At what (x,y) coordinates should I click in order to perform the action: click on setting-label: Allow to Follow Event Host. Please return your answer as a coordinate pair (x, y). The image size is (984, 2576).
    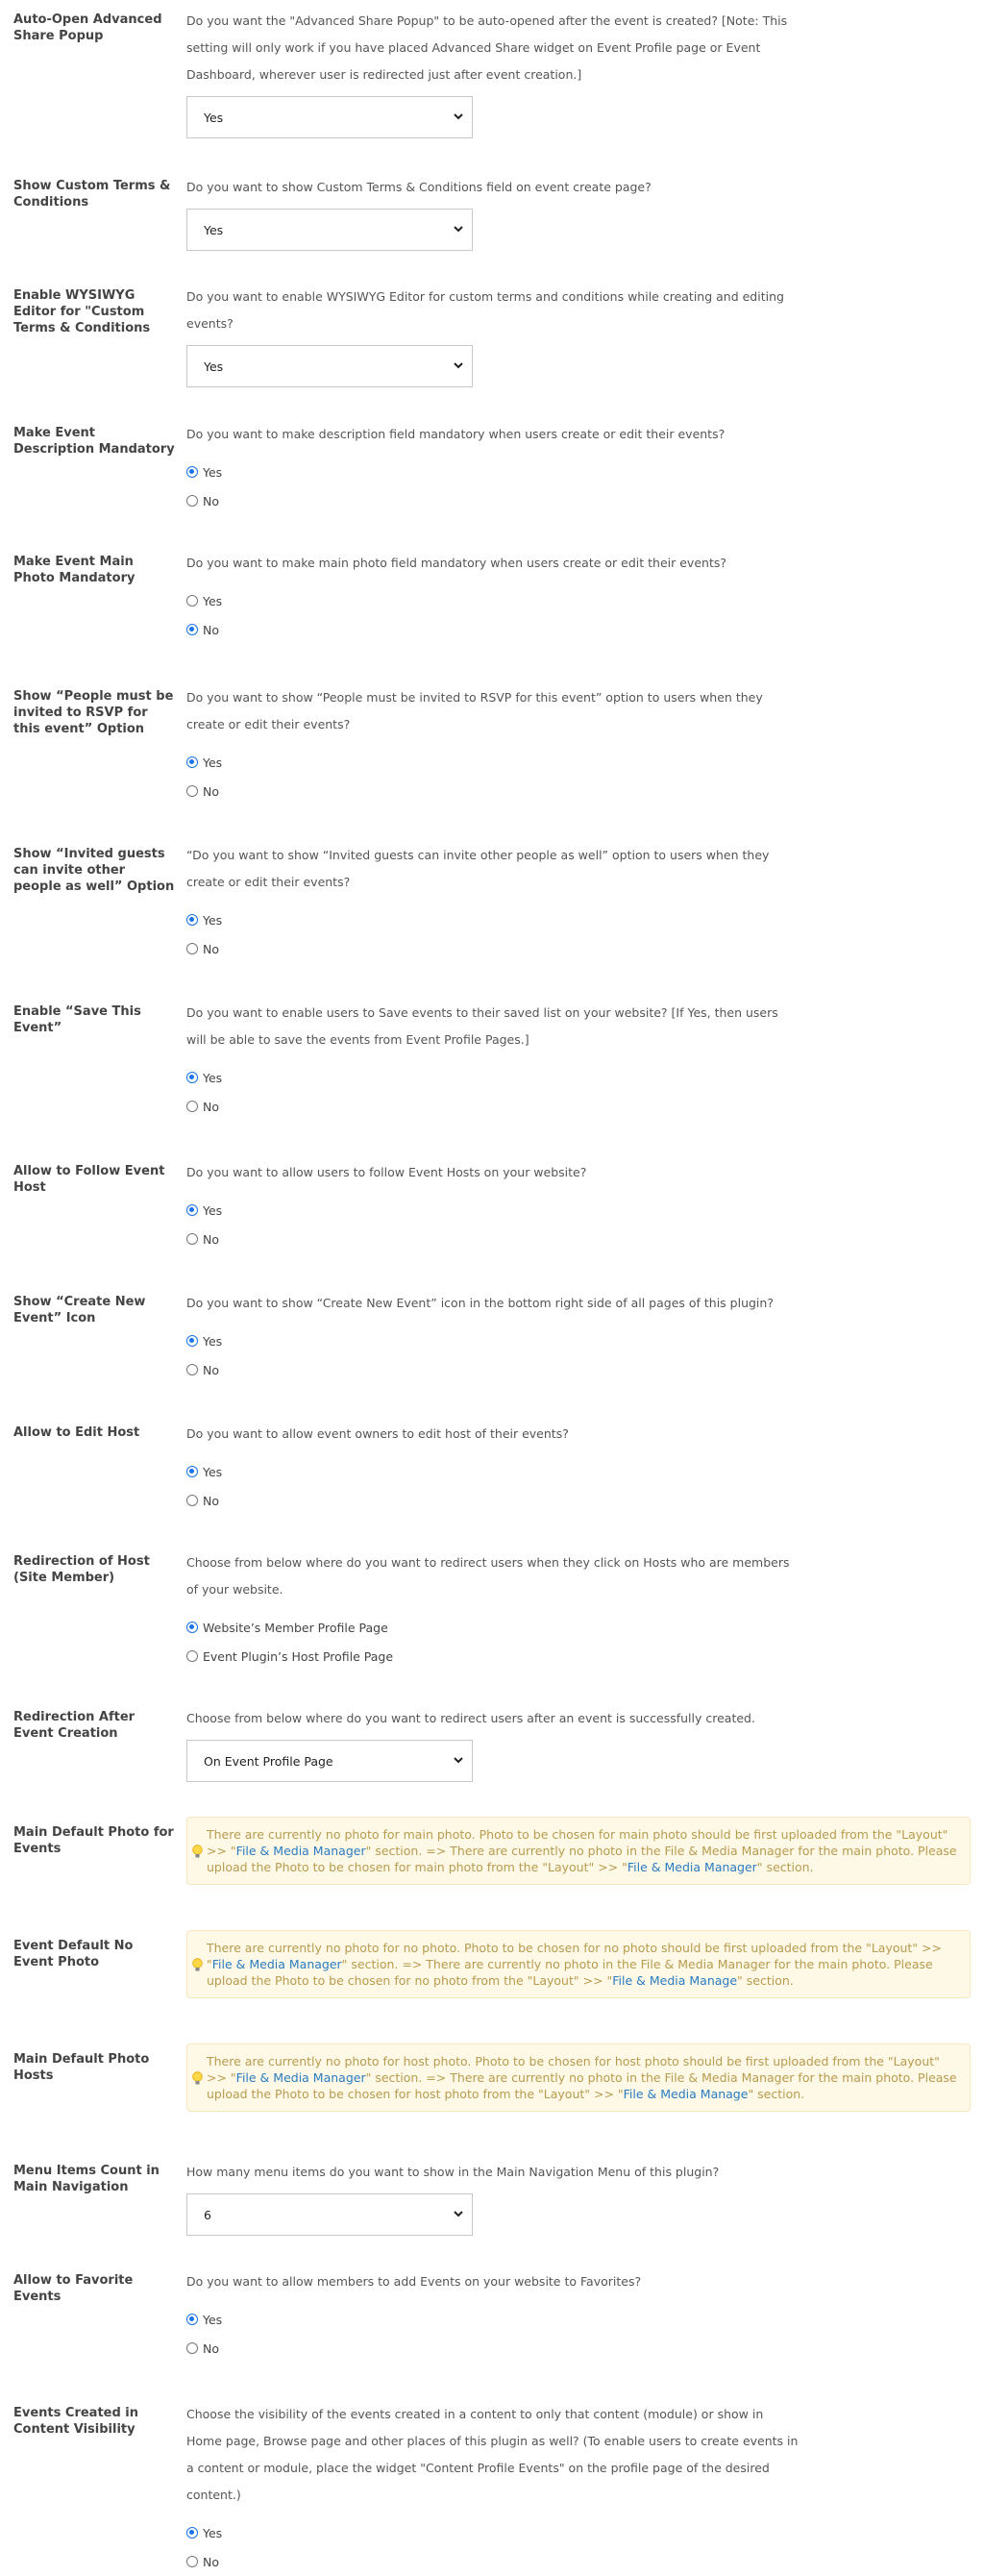
    Looking at the image, I should click on (89, 1179).